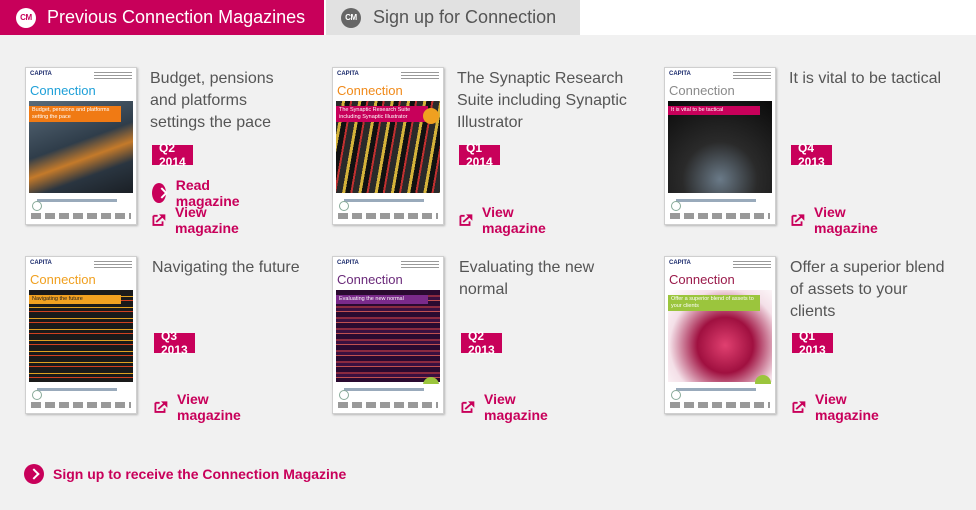 The width and height of the screenshot is (976, 510). What do you see at coordinates (812, 343) in the screenshot?
I see `issue-badge: Q1 2013` at bounding box center [812, 343].